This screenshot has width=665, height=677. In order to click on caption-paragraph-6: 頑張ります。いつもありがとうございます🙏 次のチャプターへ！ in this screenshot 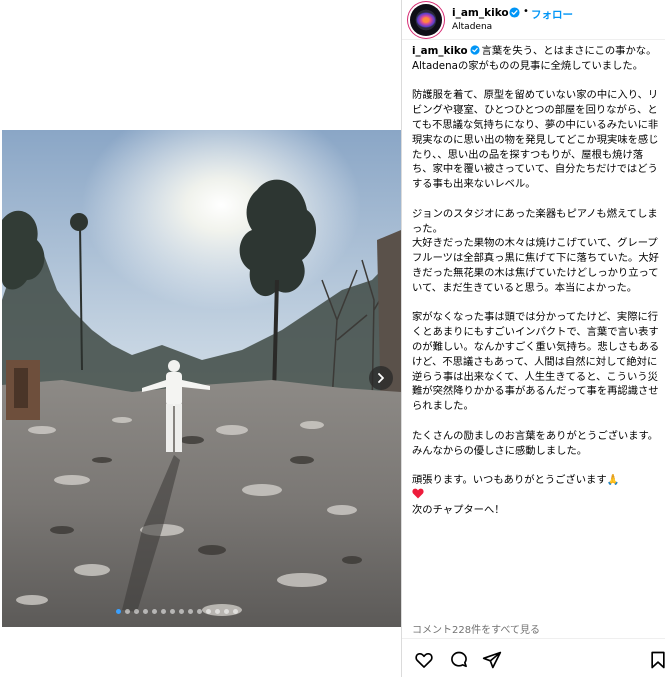, I will do `click(537, 495)`.